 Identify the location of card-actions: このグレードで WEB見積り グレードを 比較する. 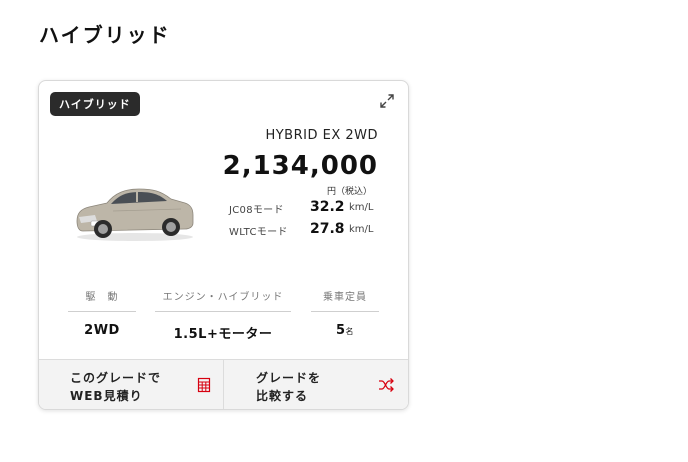
(223, 384).